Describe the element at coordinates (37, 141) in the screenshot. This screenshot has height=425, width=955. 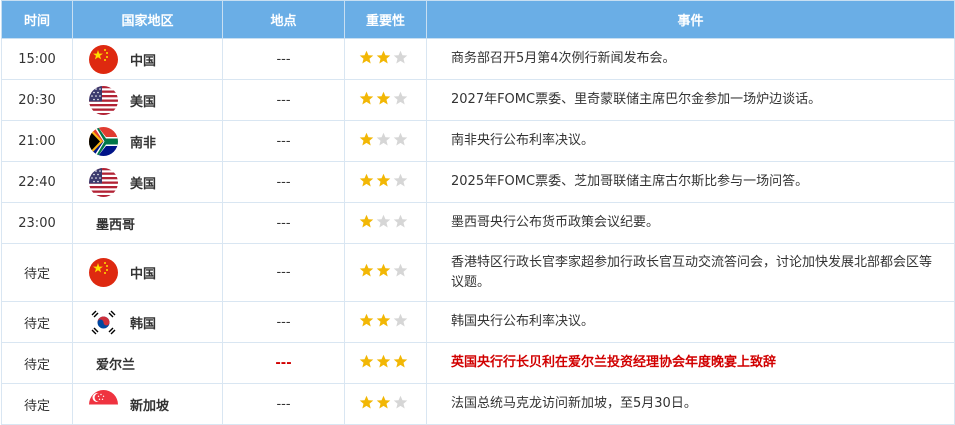
I see `event-time: 21:00` at that location.